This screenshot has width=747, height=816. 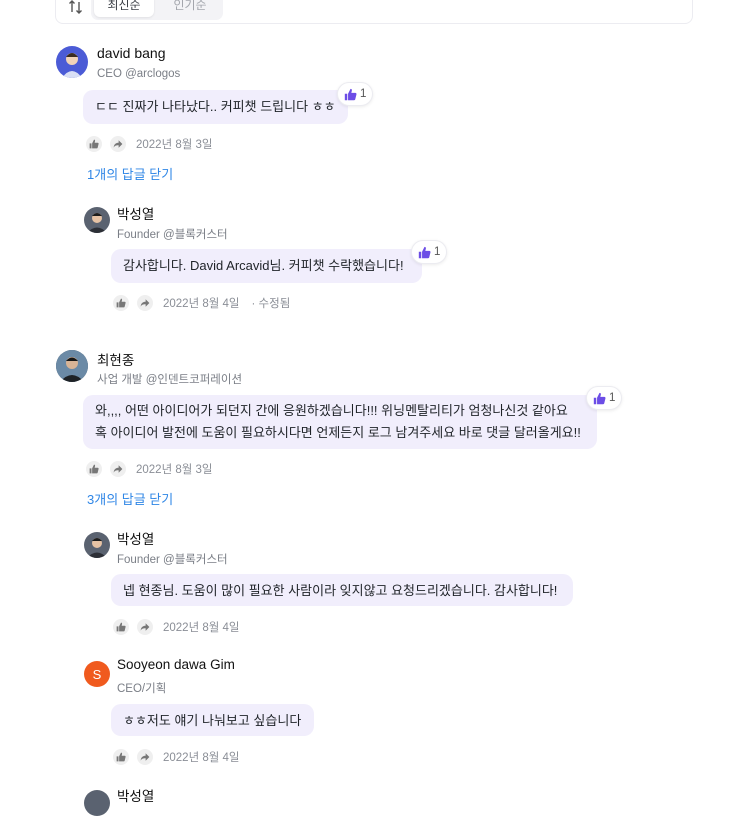 What do you see at coordinates (170, 380) in the screenshot?
I see `comment-author-role: 사업 개발 @인덴트코퍼레이션` at bounding box center [170, 380].